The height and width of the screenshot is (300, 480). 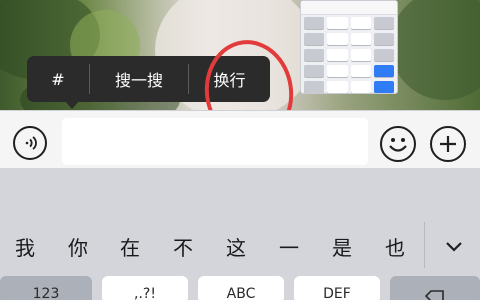 What do you see at coordinates (58, 79) in the screenshot?
I see `popup-item-hash: #` at bounding box center [58, 79].